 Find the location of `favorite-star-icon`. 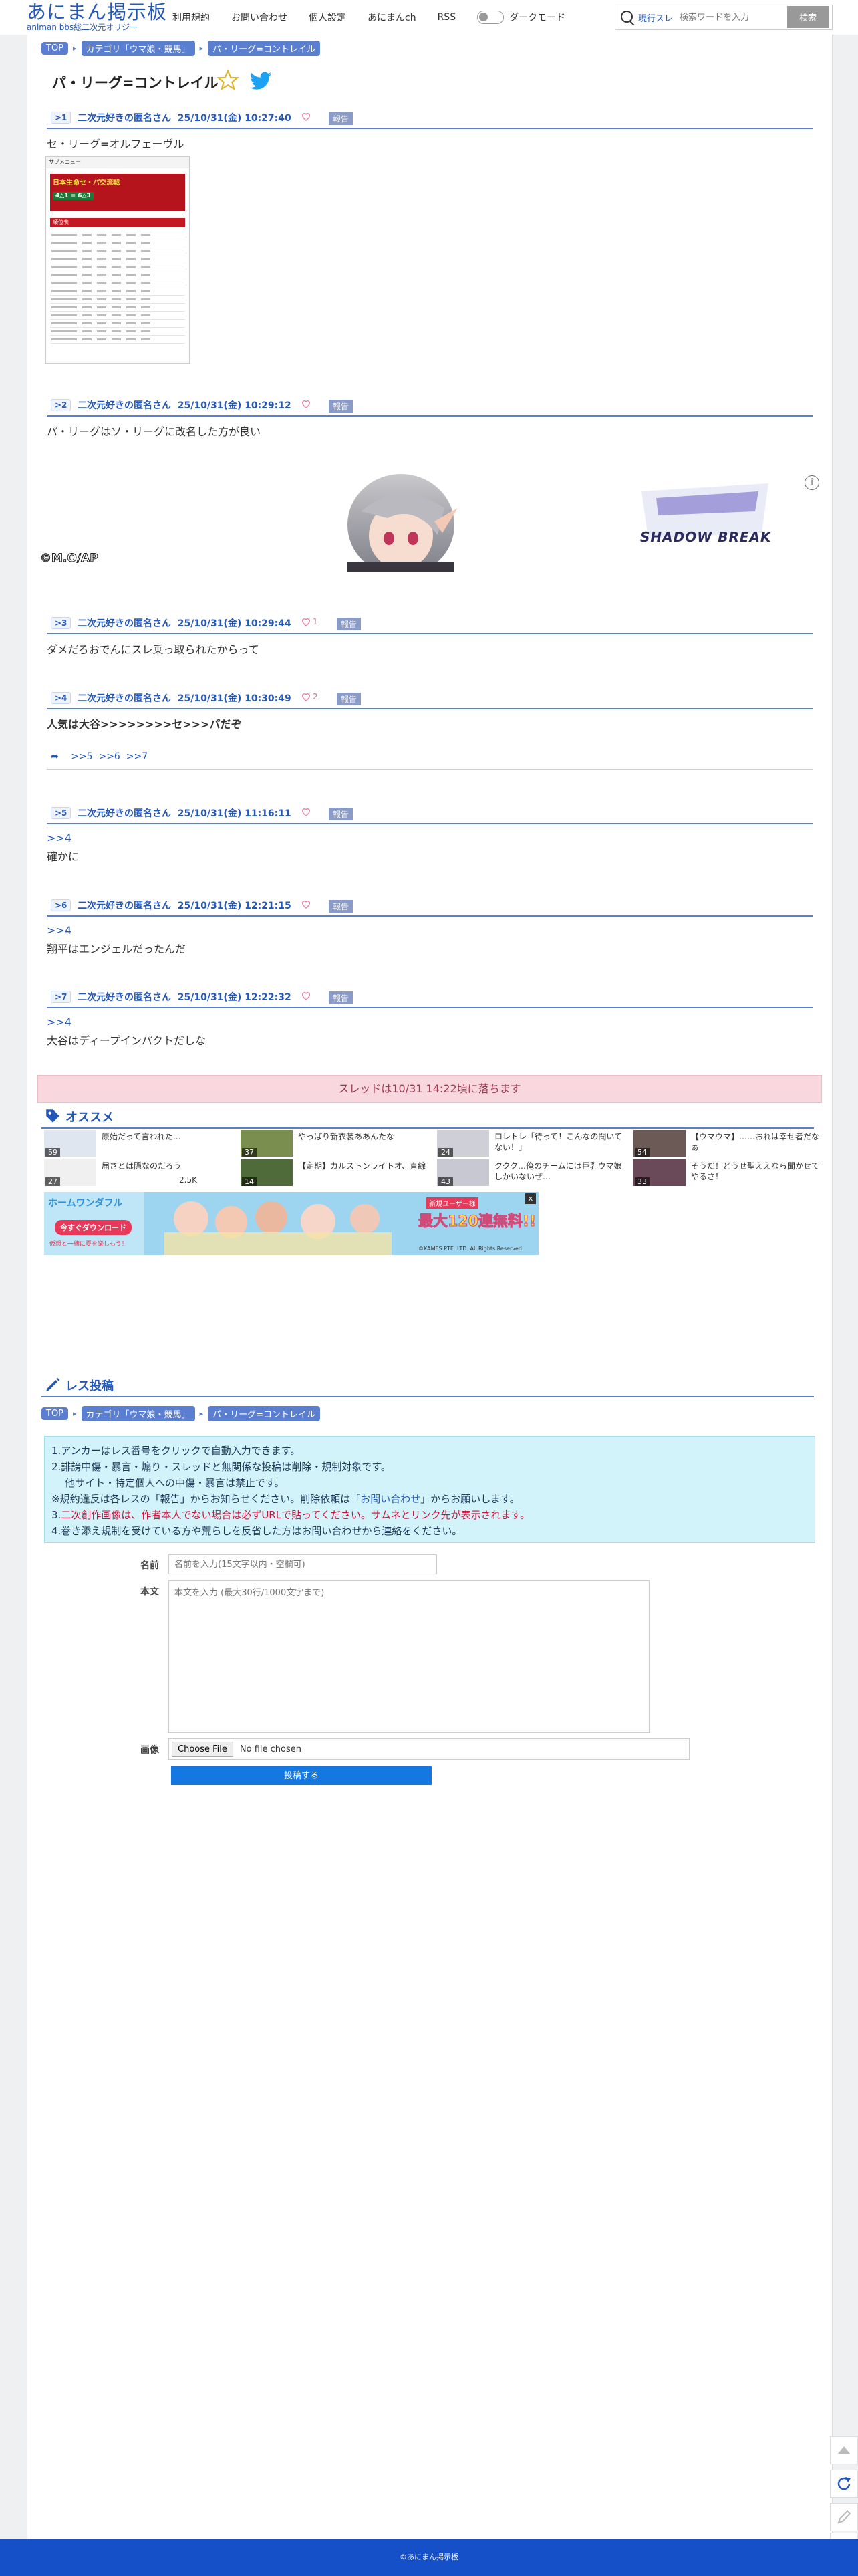

favorite-star-icon is located at coordinates (228, 80).